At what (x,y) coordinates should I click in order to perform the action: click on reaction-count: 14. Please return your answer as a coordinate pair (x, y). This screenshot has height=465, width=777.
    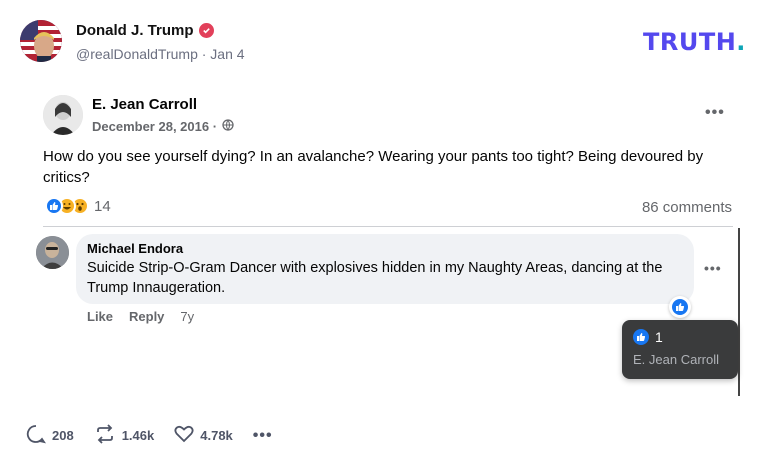
    Looking at the image, I should click on (102, 206).